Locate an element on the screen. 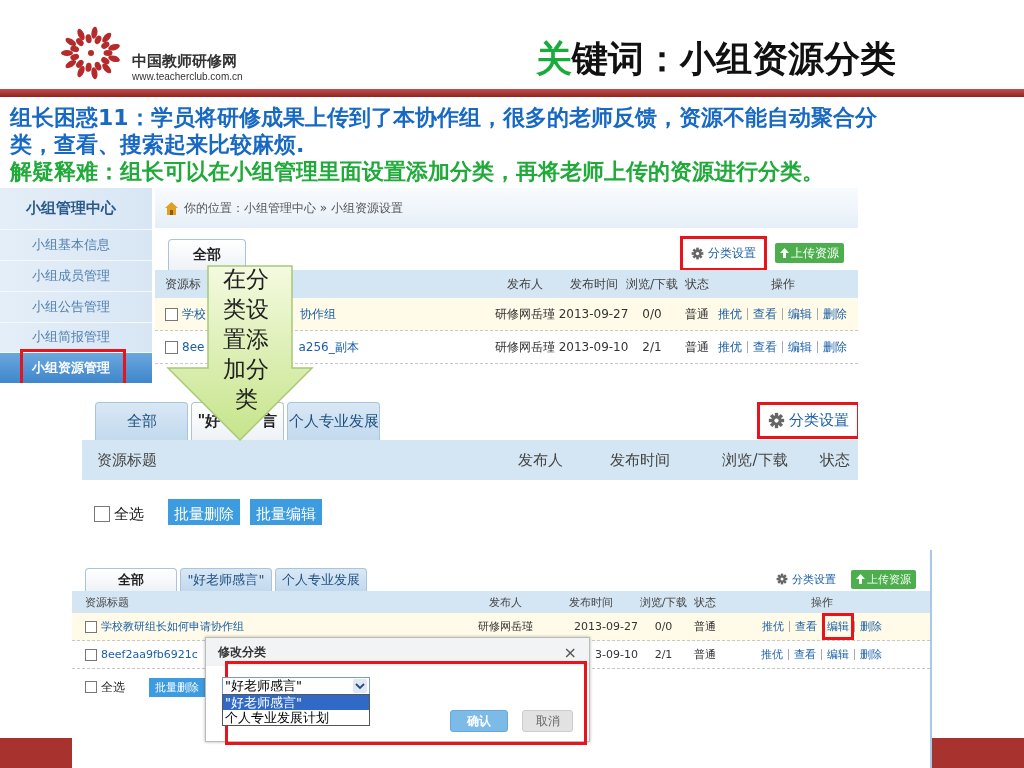 The width and height of the screenshot is (1024, 768). solution-text: 解疑释难：组长可以在小组管理里面设置添加分类，再将老师上传的资源进行分类。 is located at coordinates (417, 171).